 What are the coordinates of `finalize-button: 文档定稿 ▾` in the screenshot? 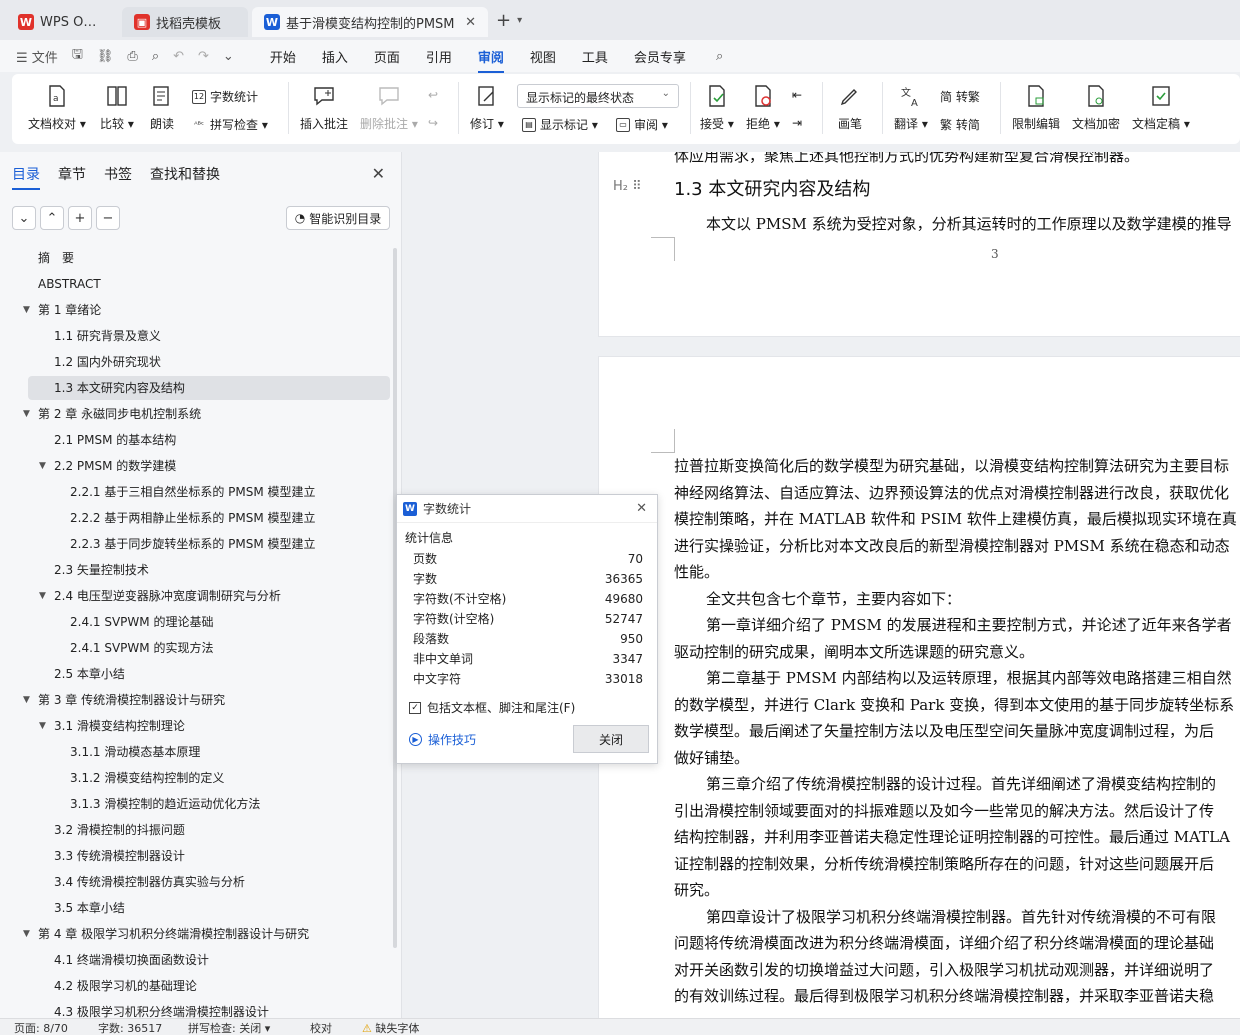 It's located at (1161, 103).